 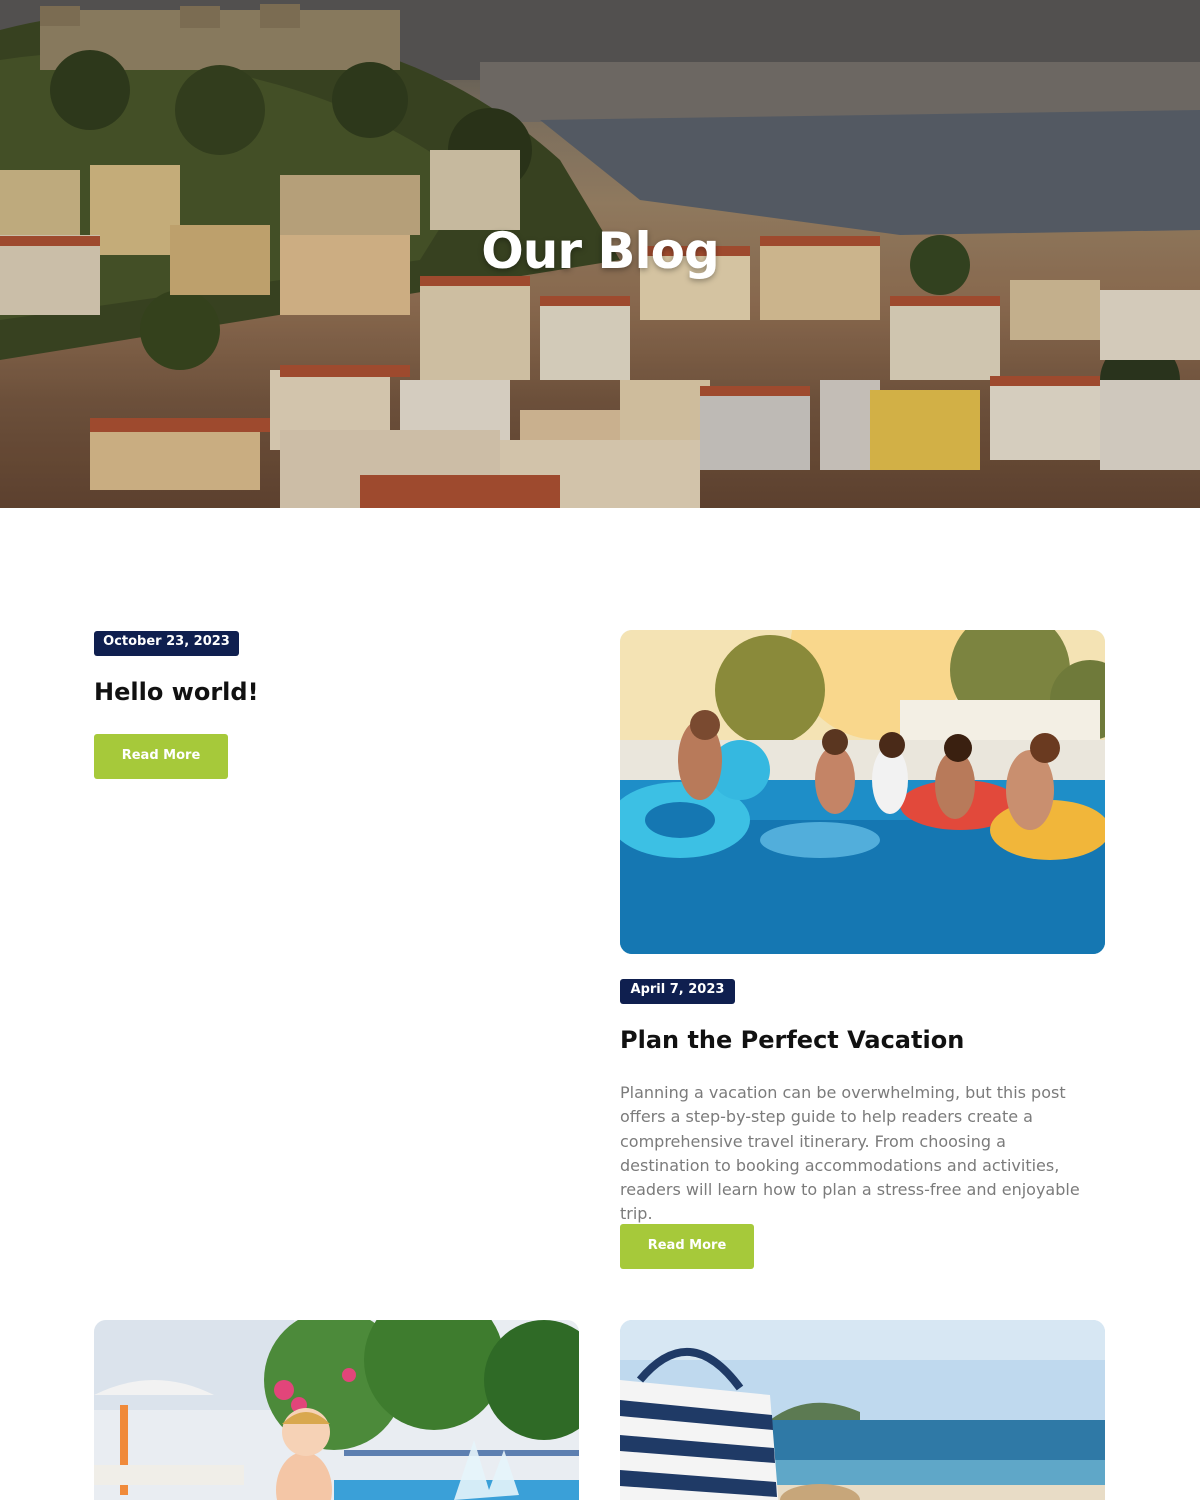 I want to click on post-featured-image-pool-party, so click(x=862, y=792).